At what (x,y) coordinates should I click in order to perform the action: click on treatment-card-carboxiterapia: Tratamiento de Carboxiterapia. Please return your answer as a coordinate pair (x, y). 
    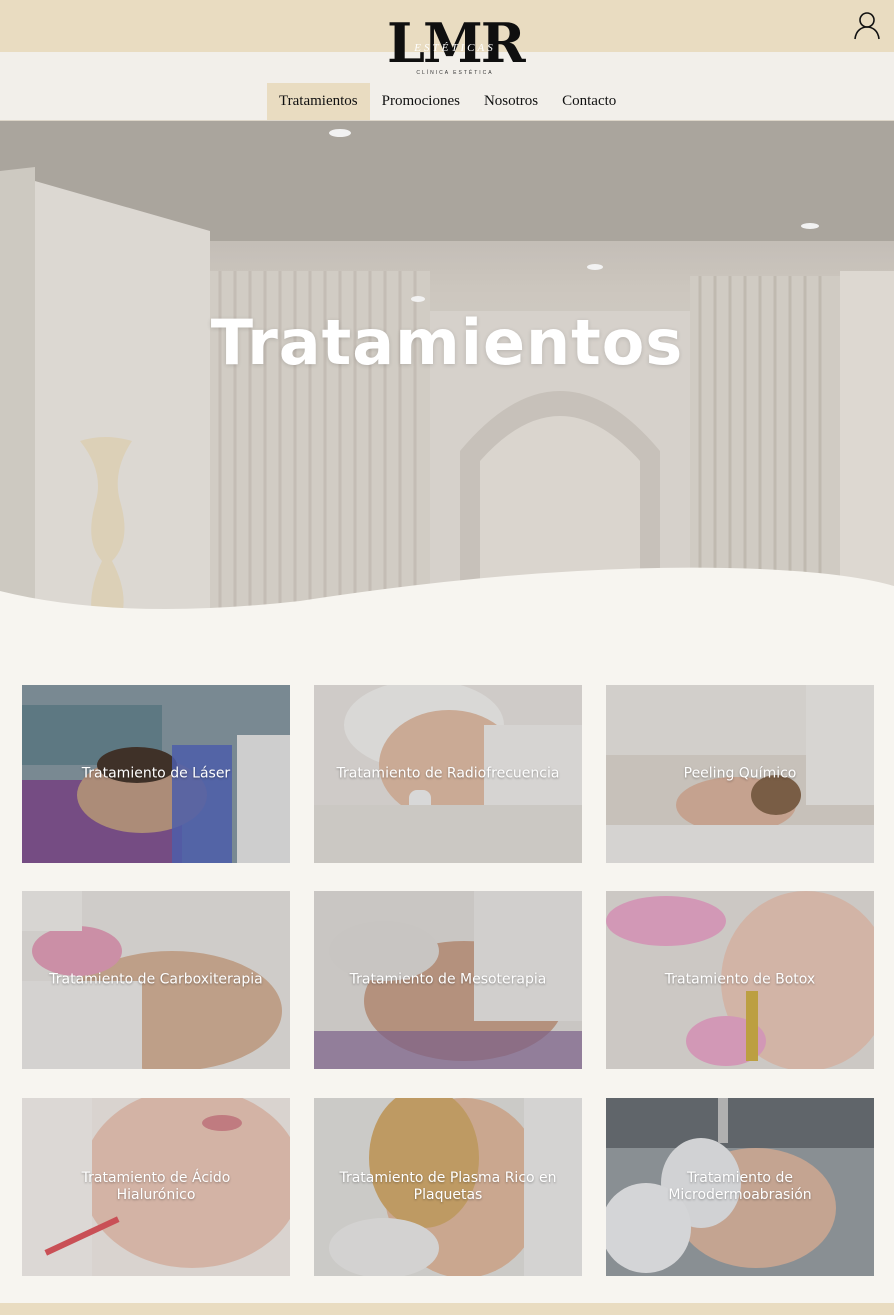
    Looking at the image, I should click on (156, 980).